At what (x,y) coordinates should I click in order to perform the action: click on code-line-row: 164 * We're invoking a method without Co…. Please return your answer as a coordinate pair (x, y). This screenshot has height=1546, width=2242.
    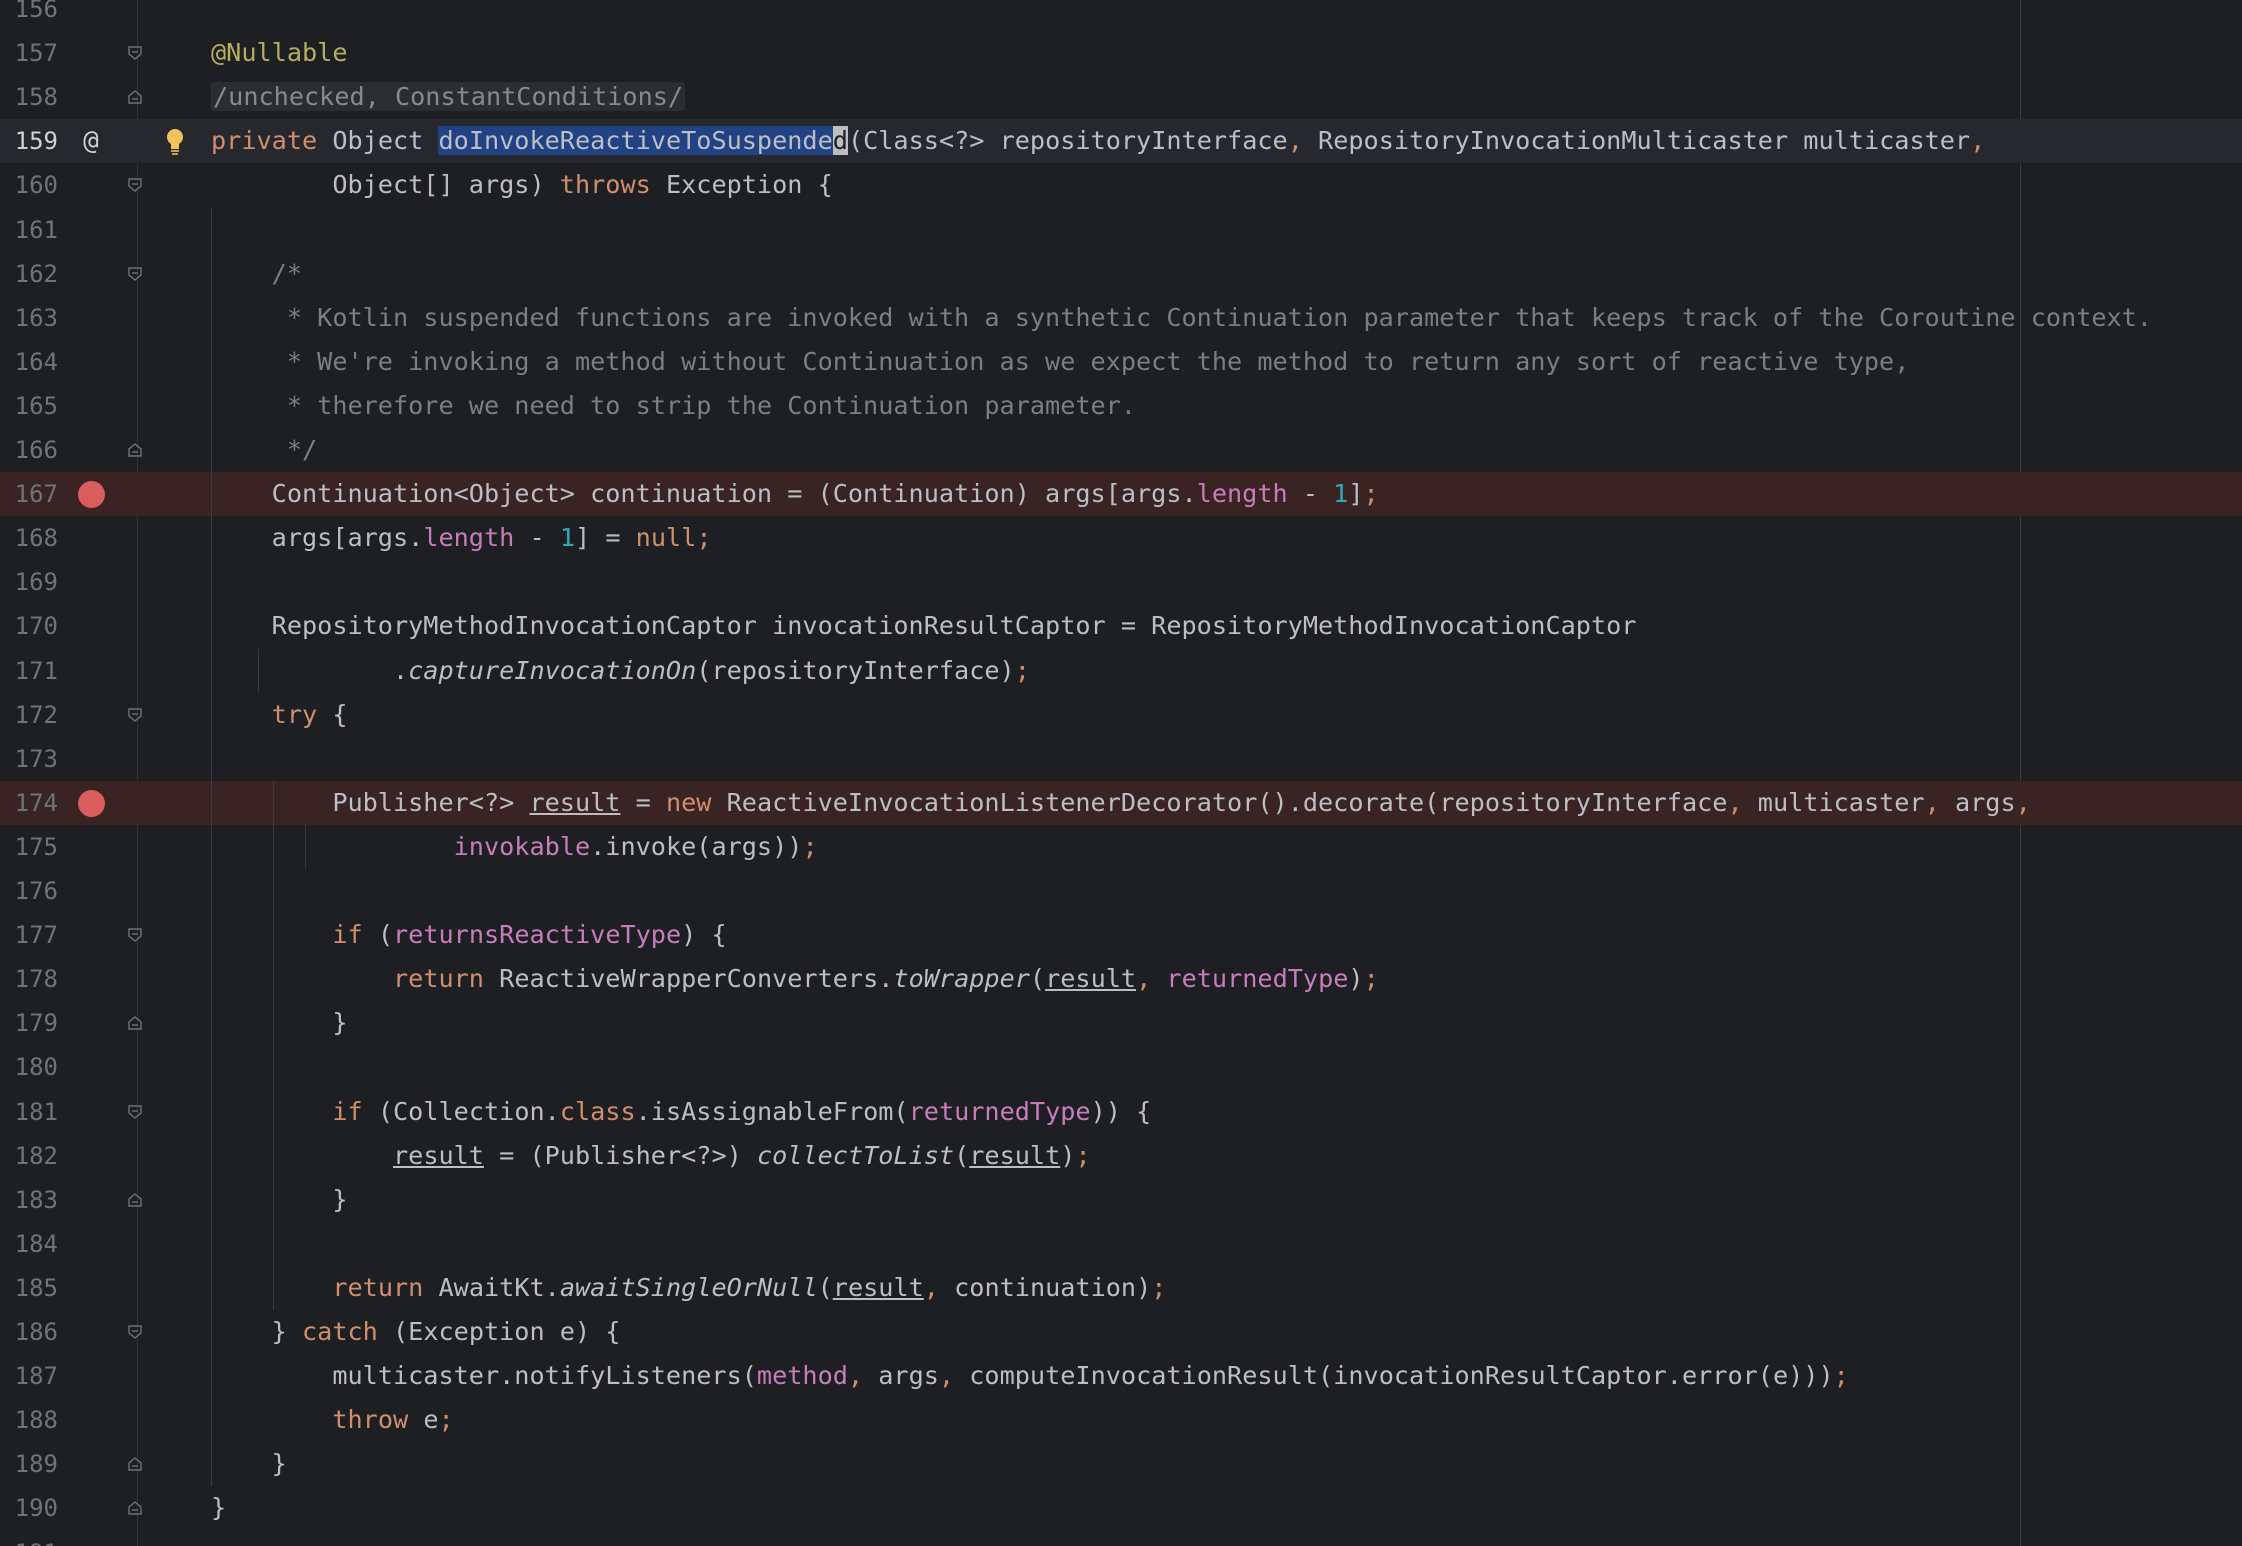
    Looking at the image, I should click on (1121, 362).